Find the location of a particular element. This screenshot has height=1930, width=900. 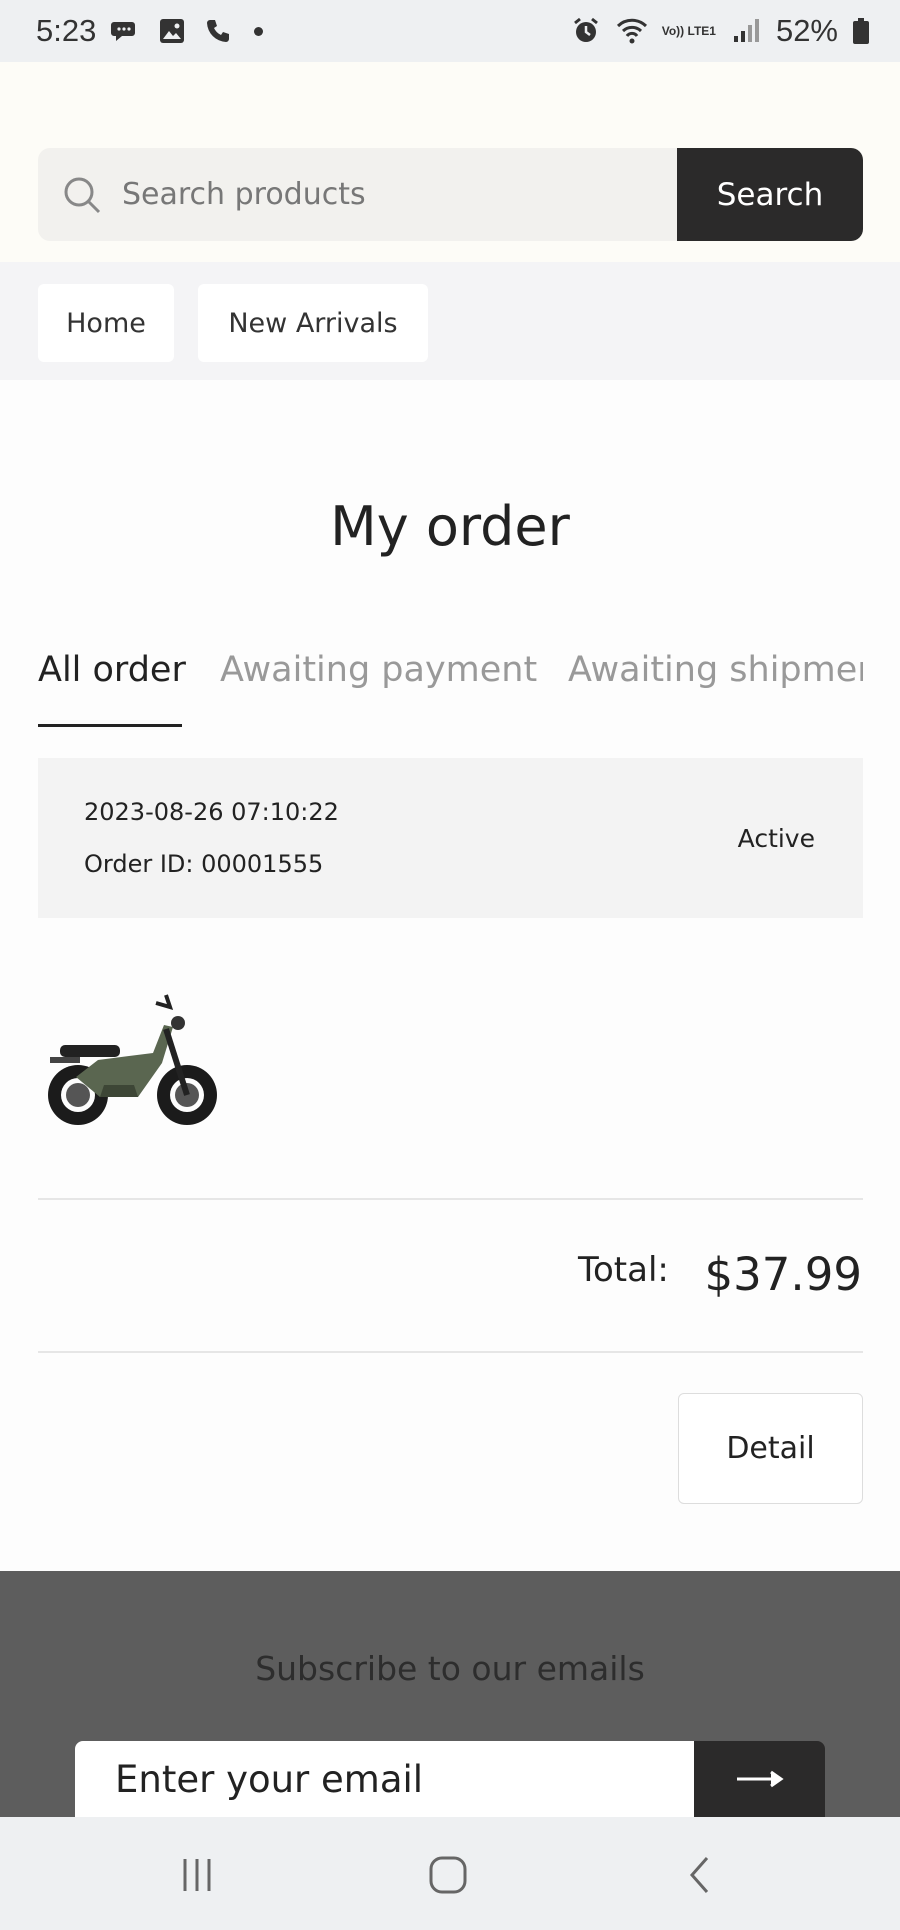

home-button is located at coordinates (448, 1875).